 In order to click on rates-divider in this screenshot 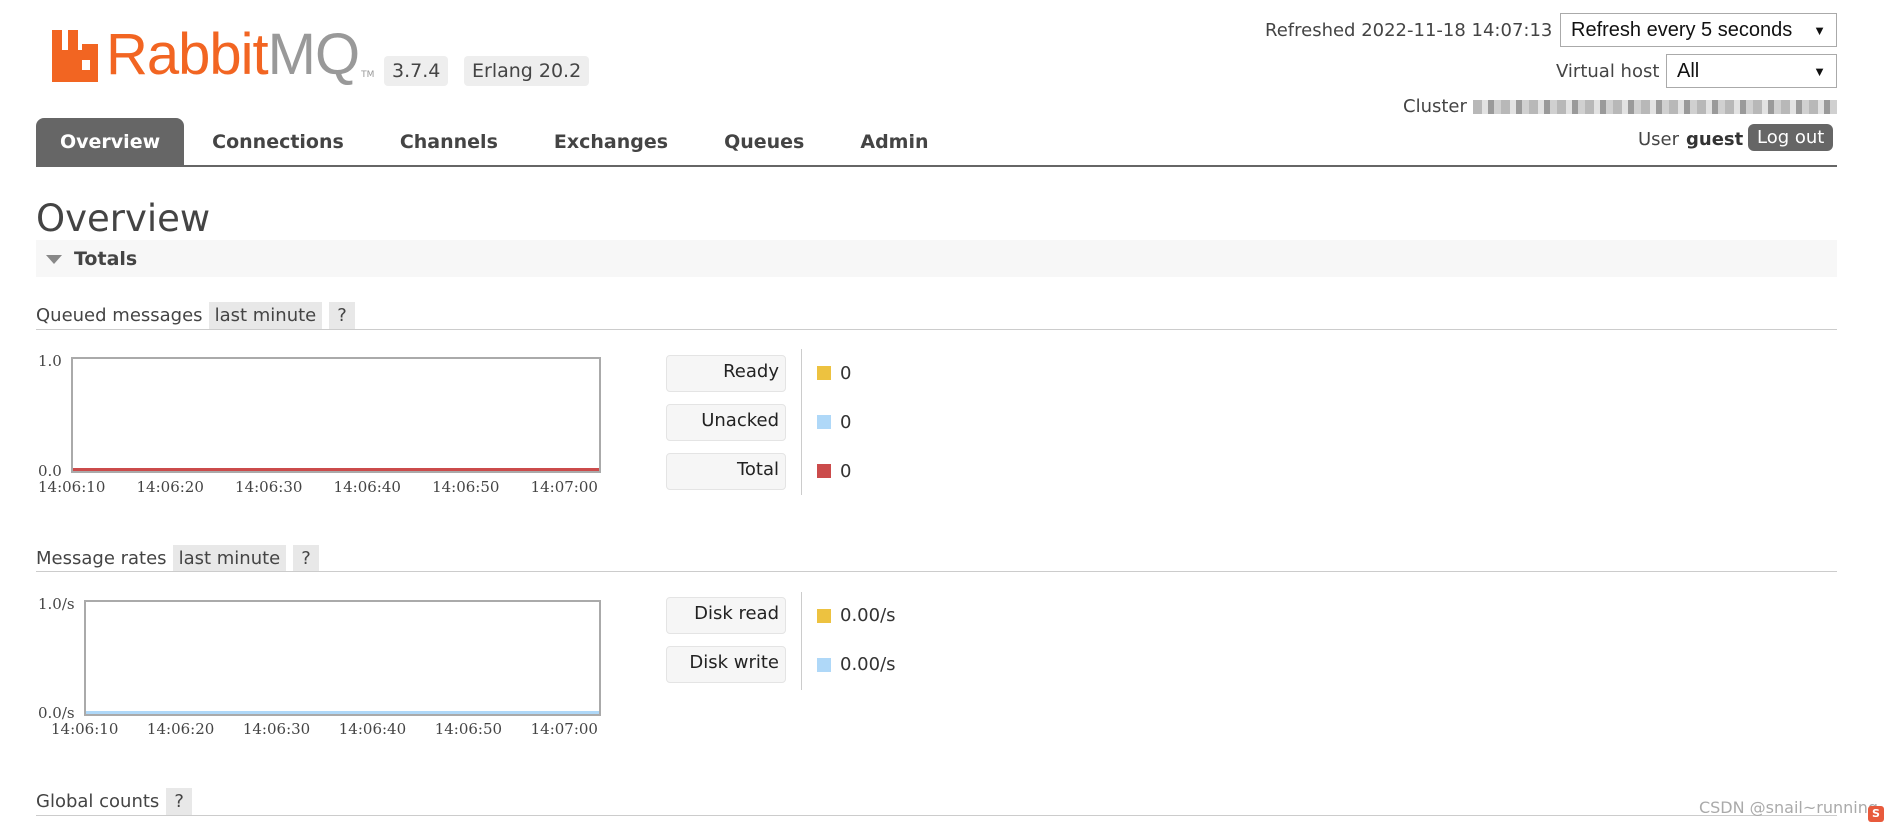, I will do `click(936, 571)`.